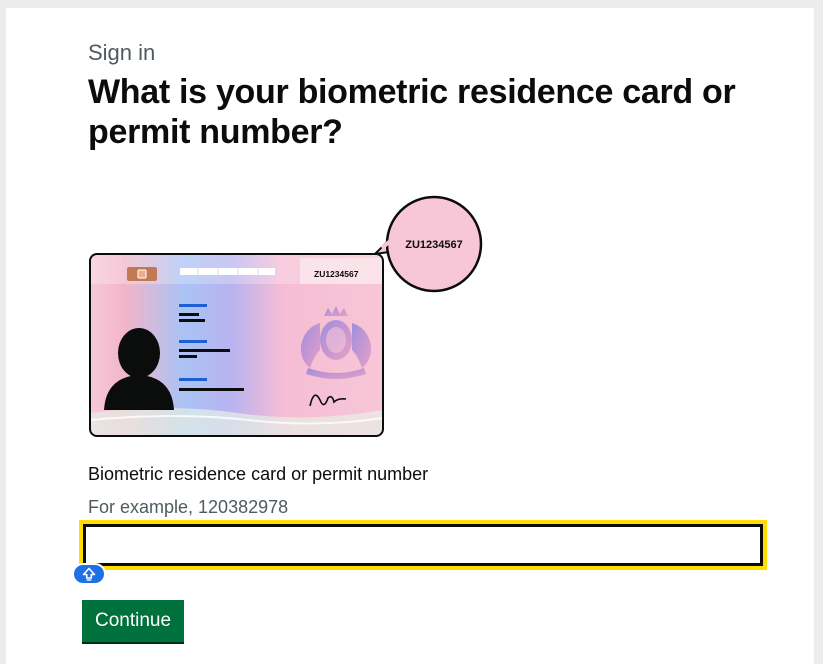 The height and width of the screenshot is (664, 823). I want to click on person-silhouette-icon, so click(139, 353).